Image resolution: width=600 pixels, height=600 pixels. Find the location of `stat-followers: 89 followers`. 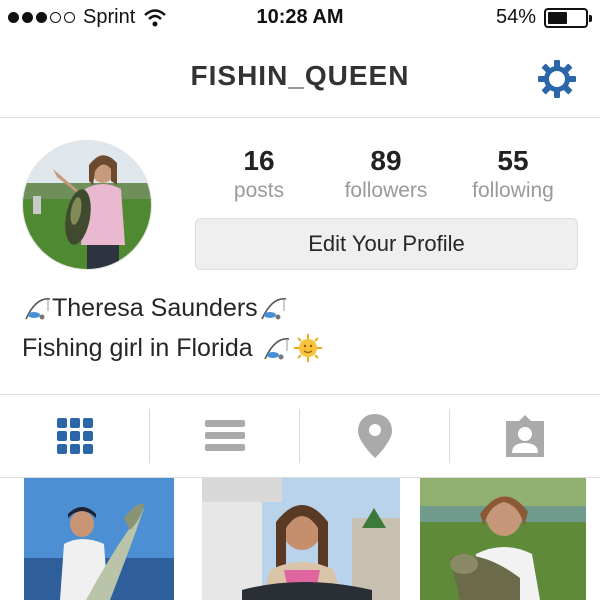

stat-followers: 89 followers is located at coordinates (386, 176).